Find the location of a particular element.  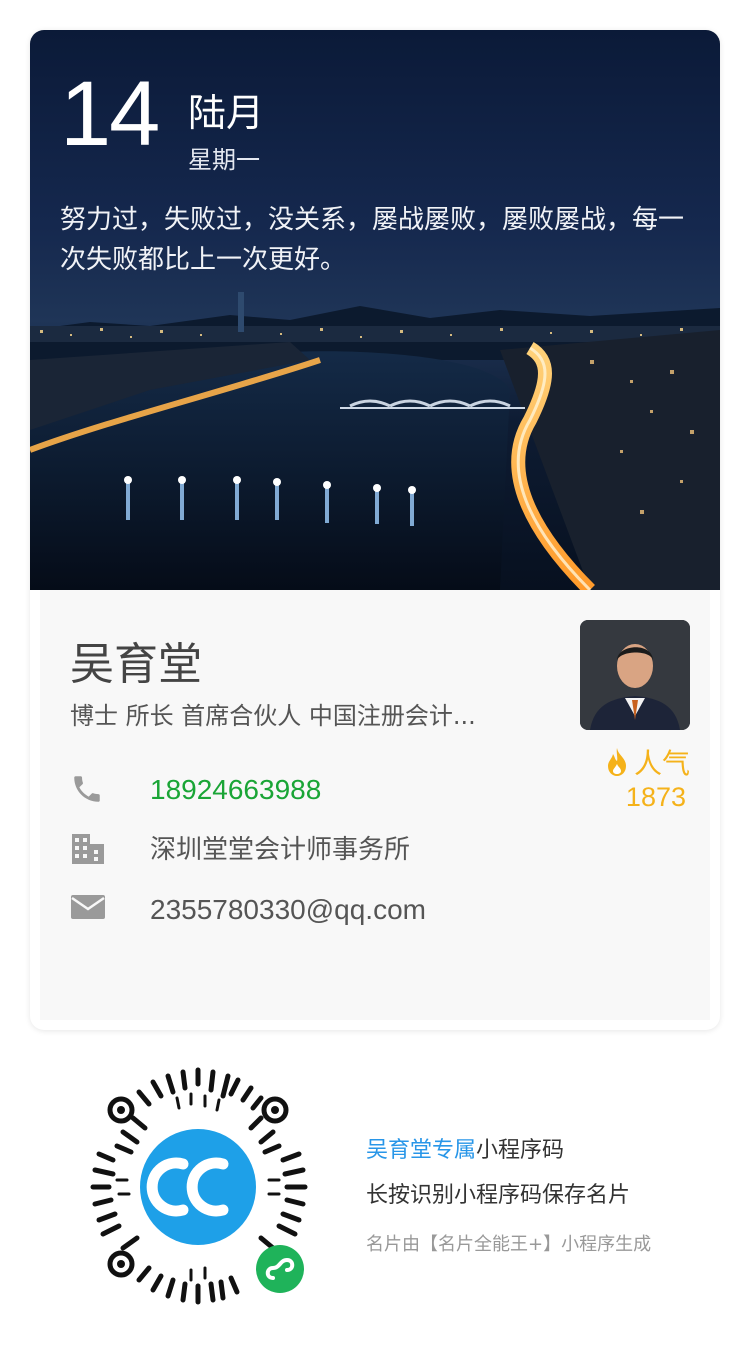

footer-owner: 吴育堂专属 is located at coordinates (421, 1150).